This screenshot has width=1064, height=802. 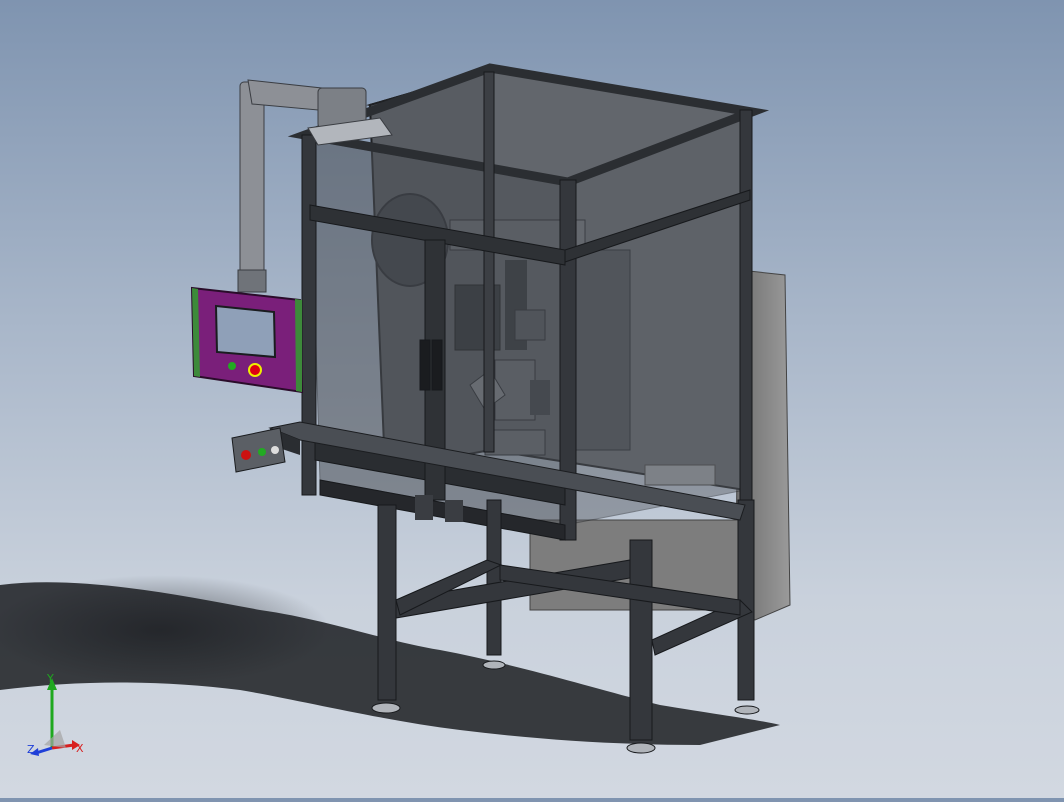 What do you see at coordinates (246, 455) in the screenshot?
I see `start-button` at bounding box center [246, 455].